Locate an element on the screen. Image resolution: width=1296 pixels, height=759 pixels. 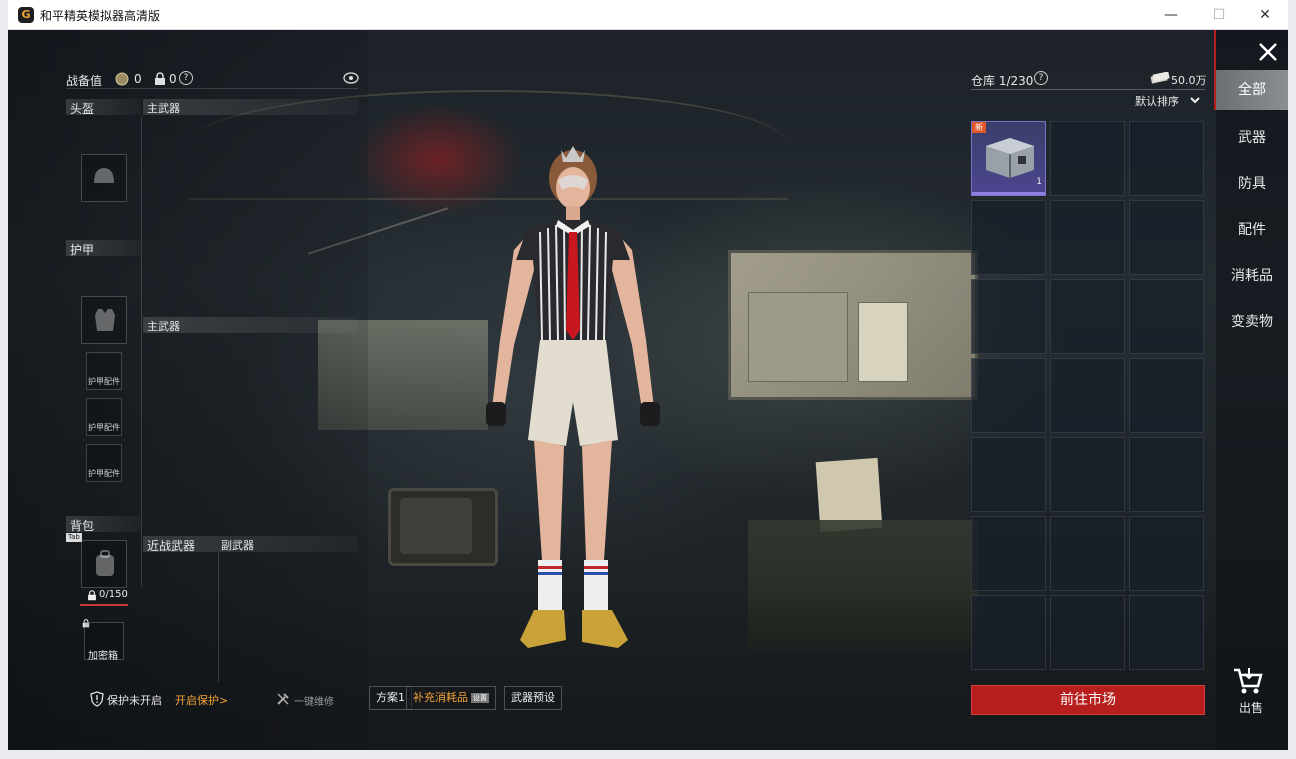
enable-protection-link: 开启保护> is located at coordinates (201, 700).